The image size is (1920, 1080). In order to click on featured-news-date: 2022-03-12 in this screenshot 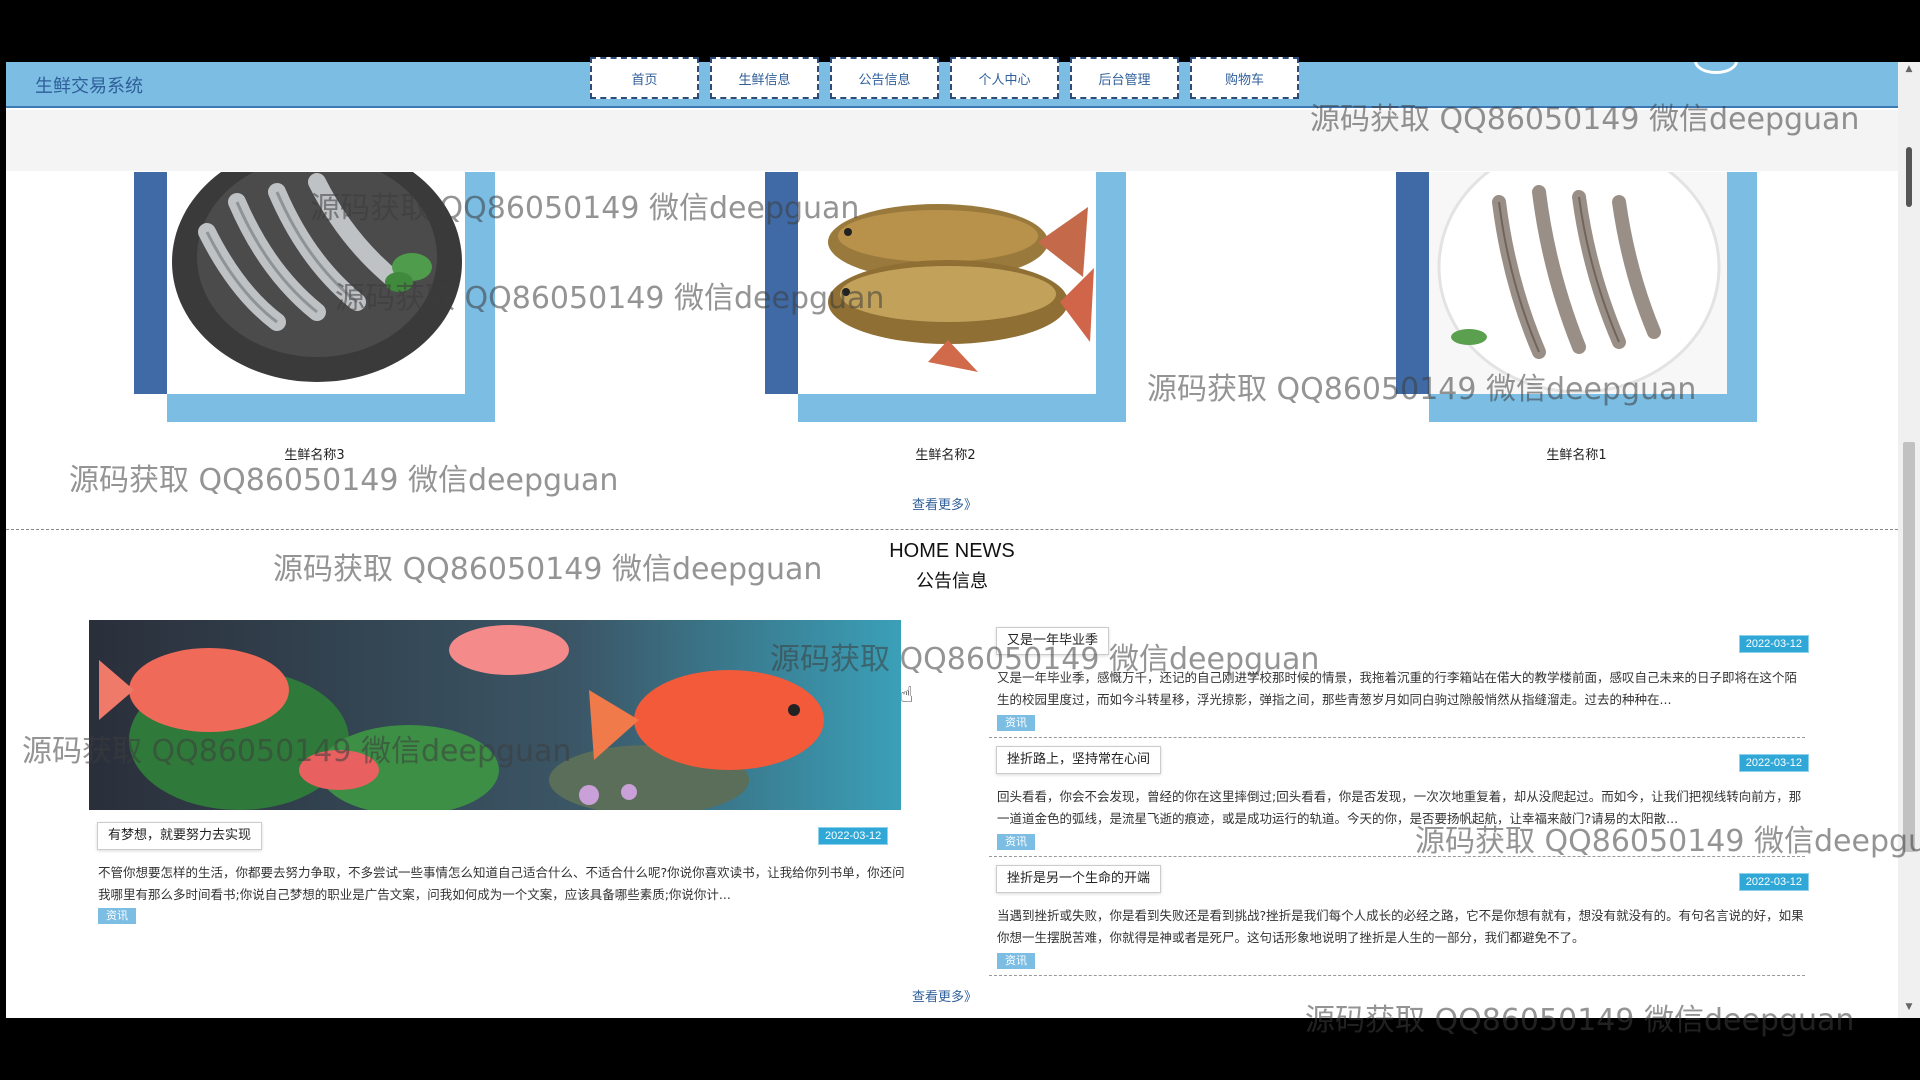, I will do `click(853, 836)`.